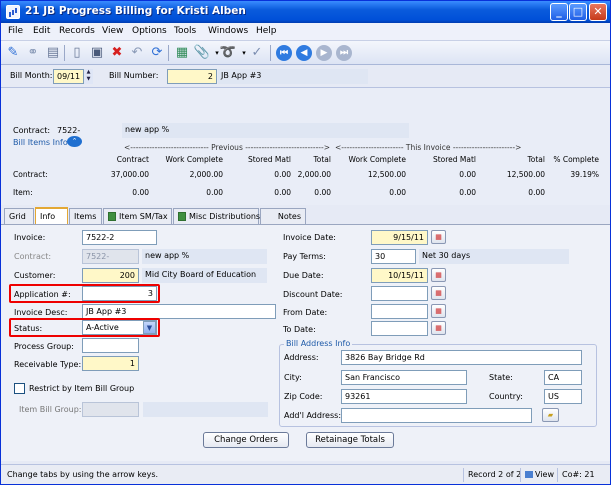  I want to click on addl-address-field, so click(436, 415).